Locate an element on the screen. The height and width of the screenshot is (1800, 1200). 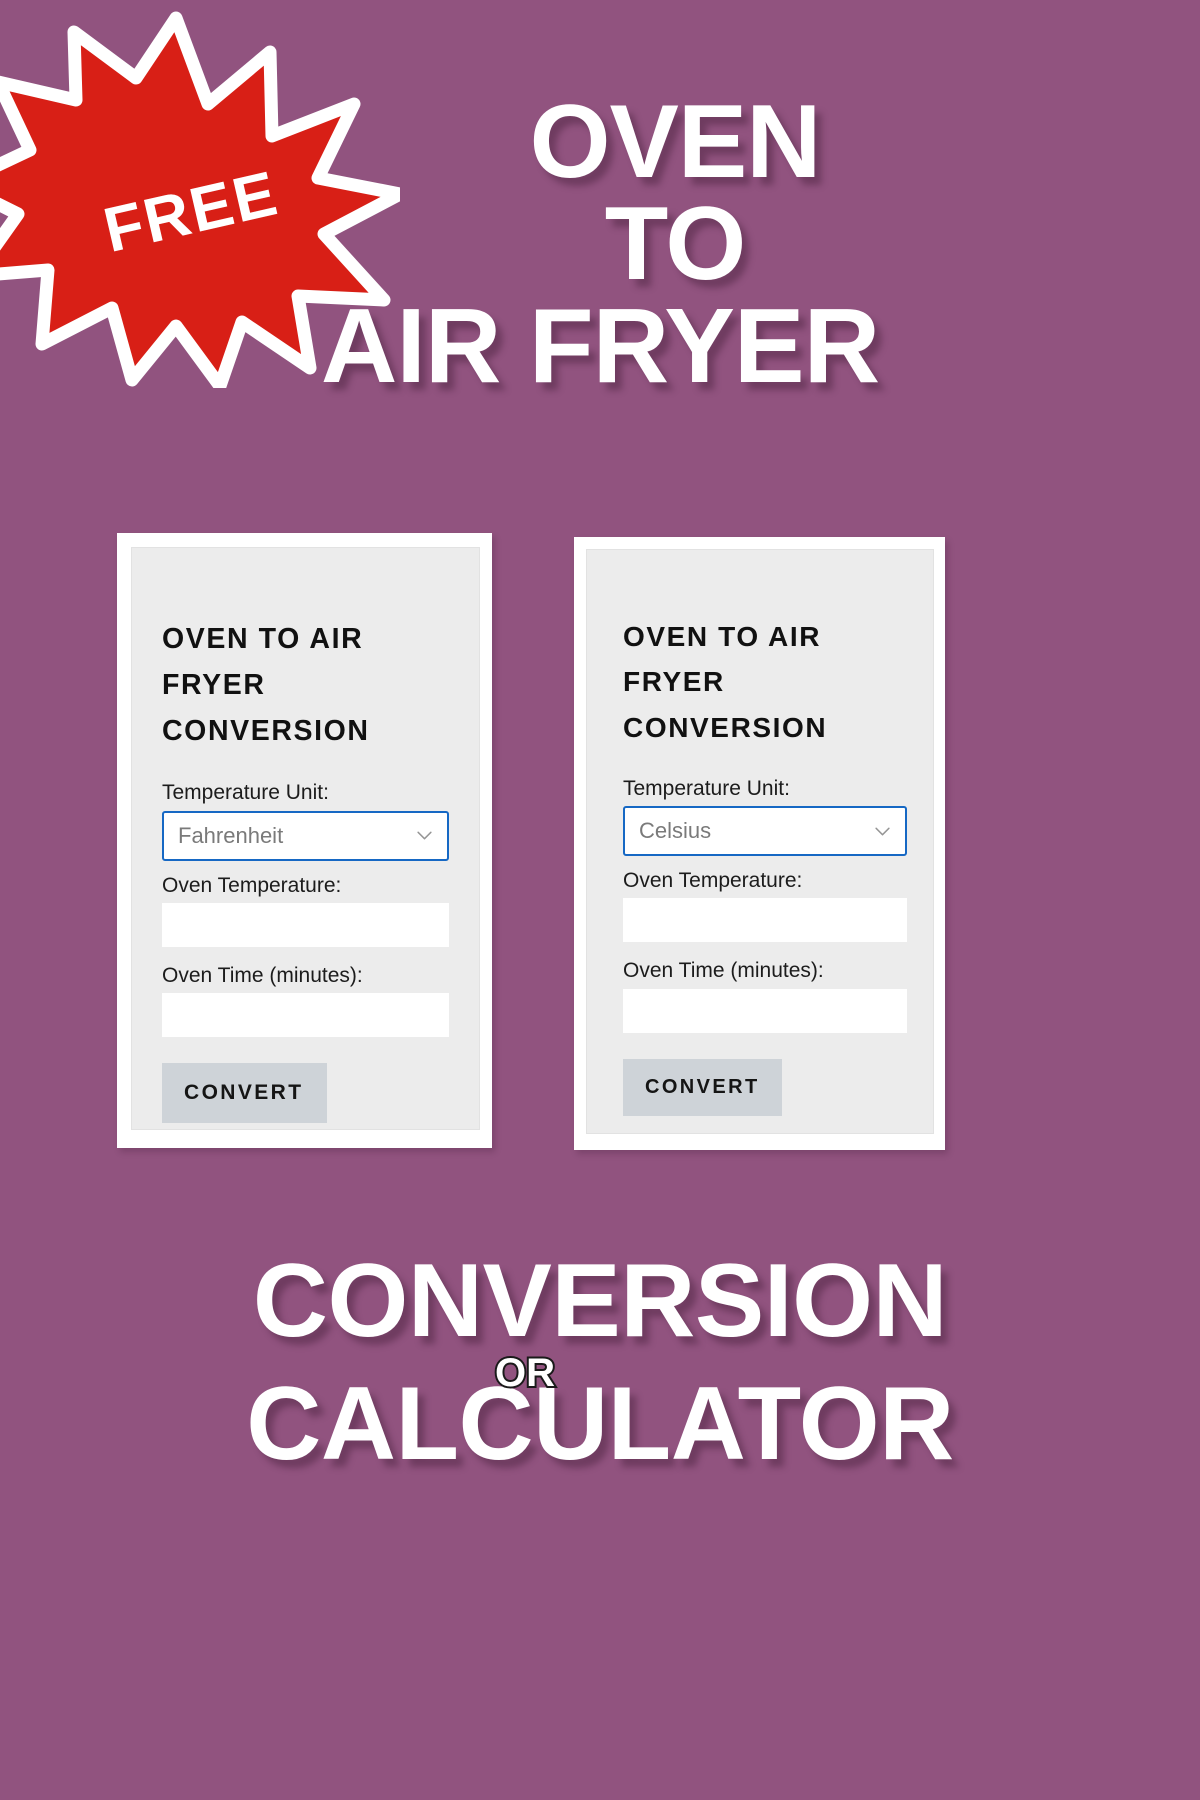
temperature-unit-value: Celsius is located at coordinates (675, 831).